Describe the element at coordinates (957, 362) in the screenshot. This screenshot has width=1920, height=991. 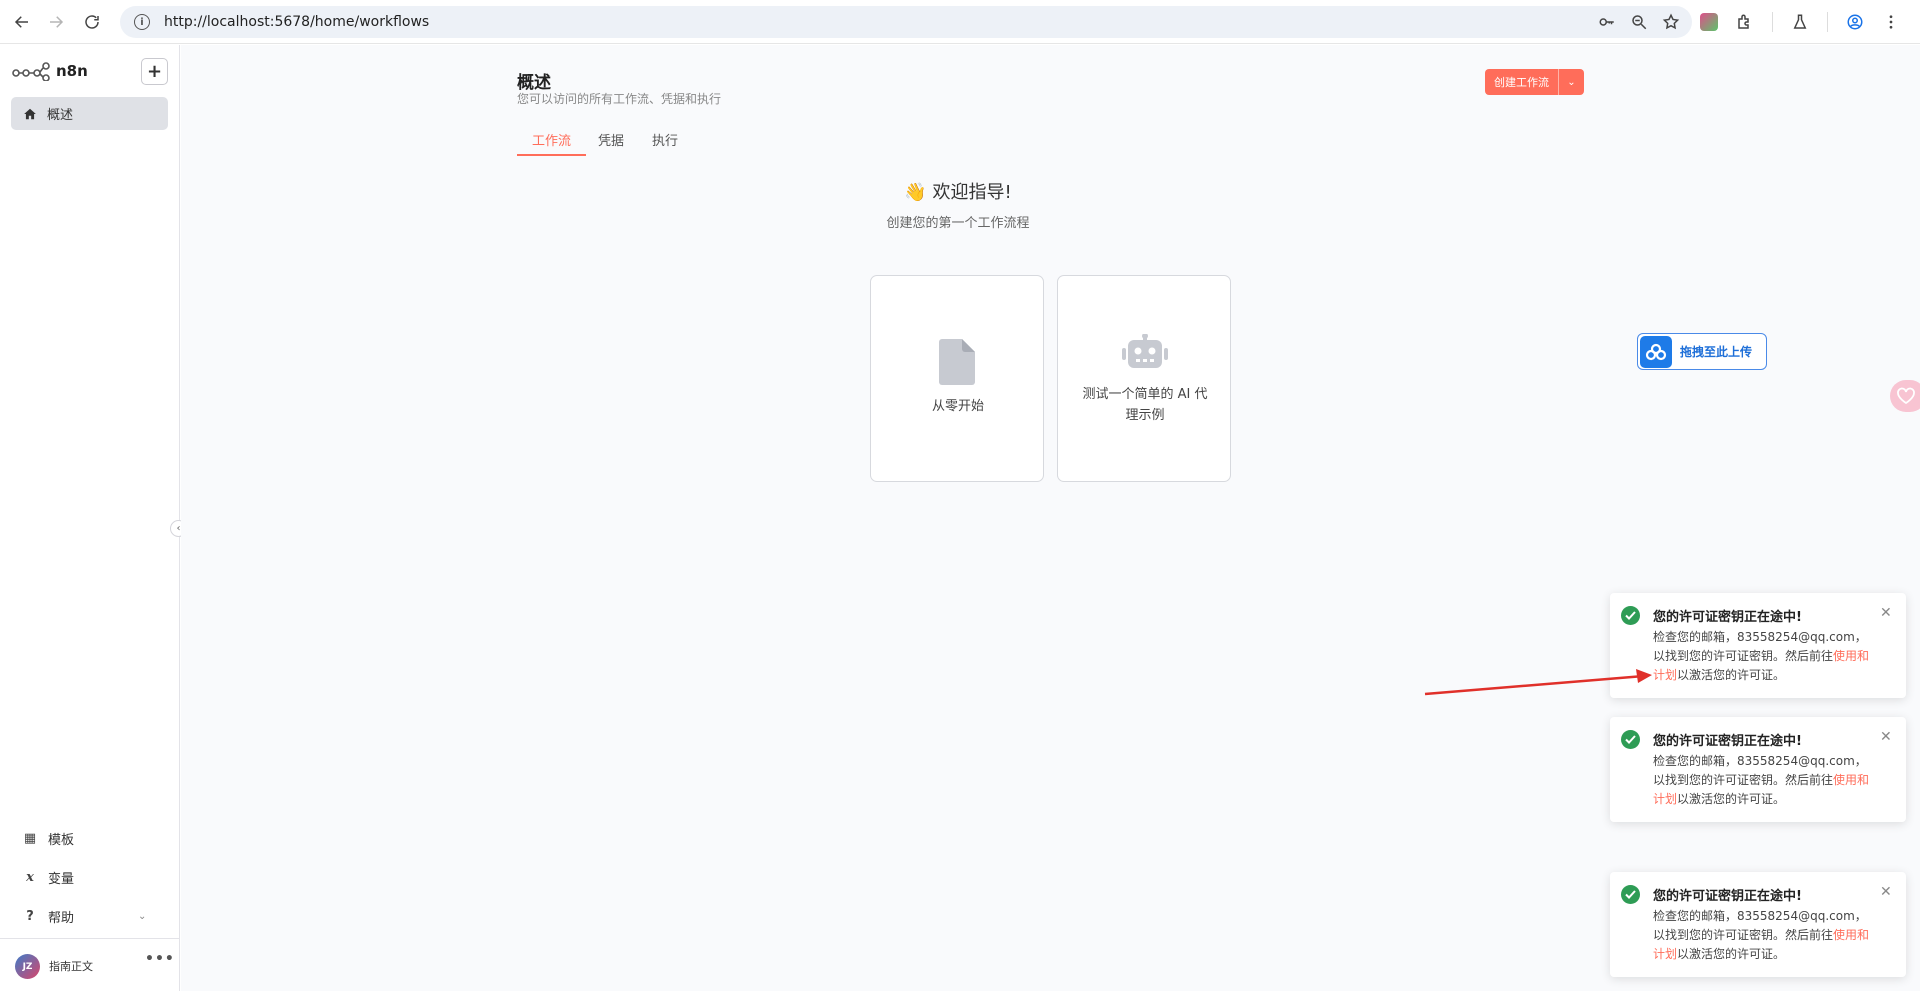
I see `file-icon` at that location.